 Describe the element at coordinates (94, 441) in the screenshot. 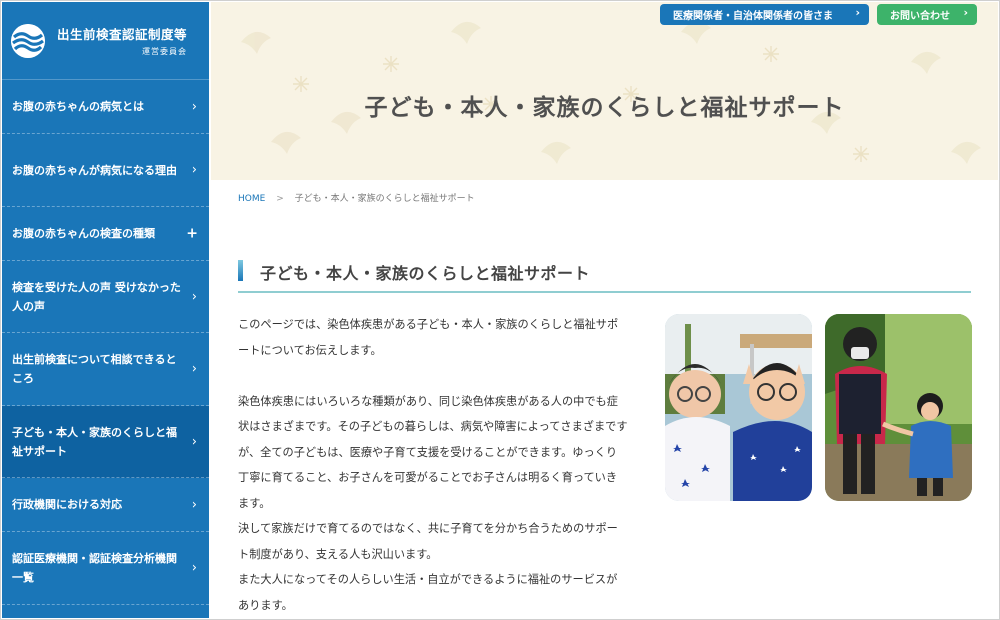

I see `sidebar-item-label: 子ども・本人・家族のくらしと福祉サポート` at that location.